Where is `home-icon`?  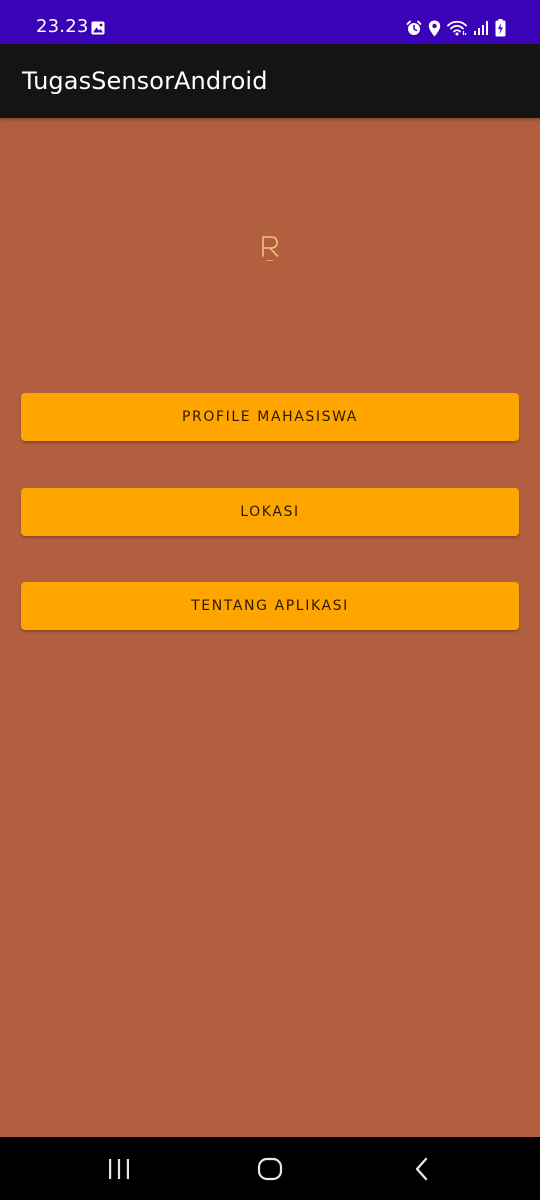 home-icon is located at coordinates (270, 1168).